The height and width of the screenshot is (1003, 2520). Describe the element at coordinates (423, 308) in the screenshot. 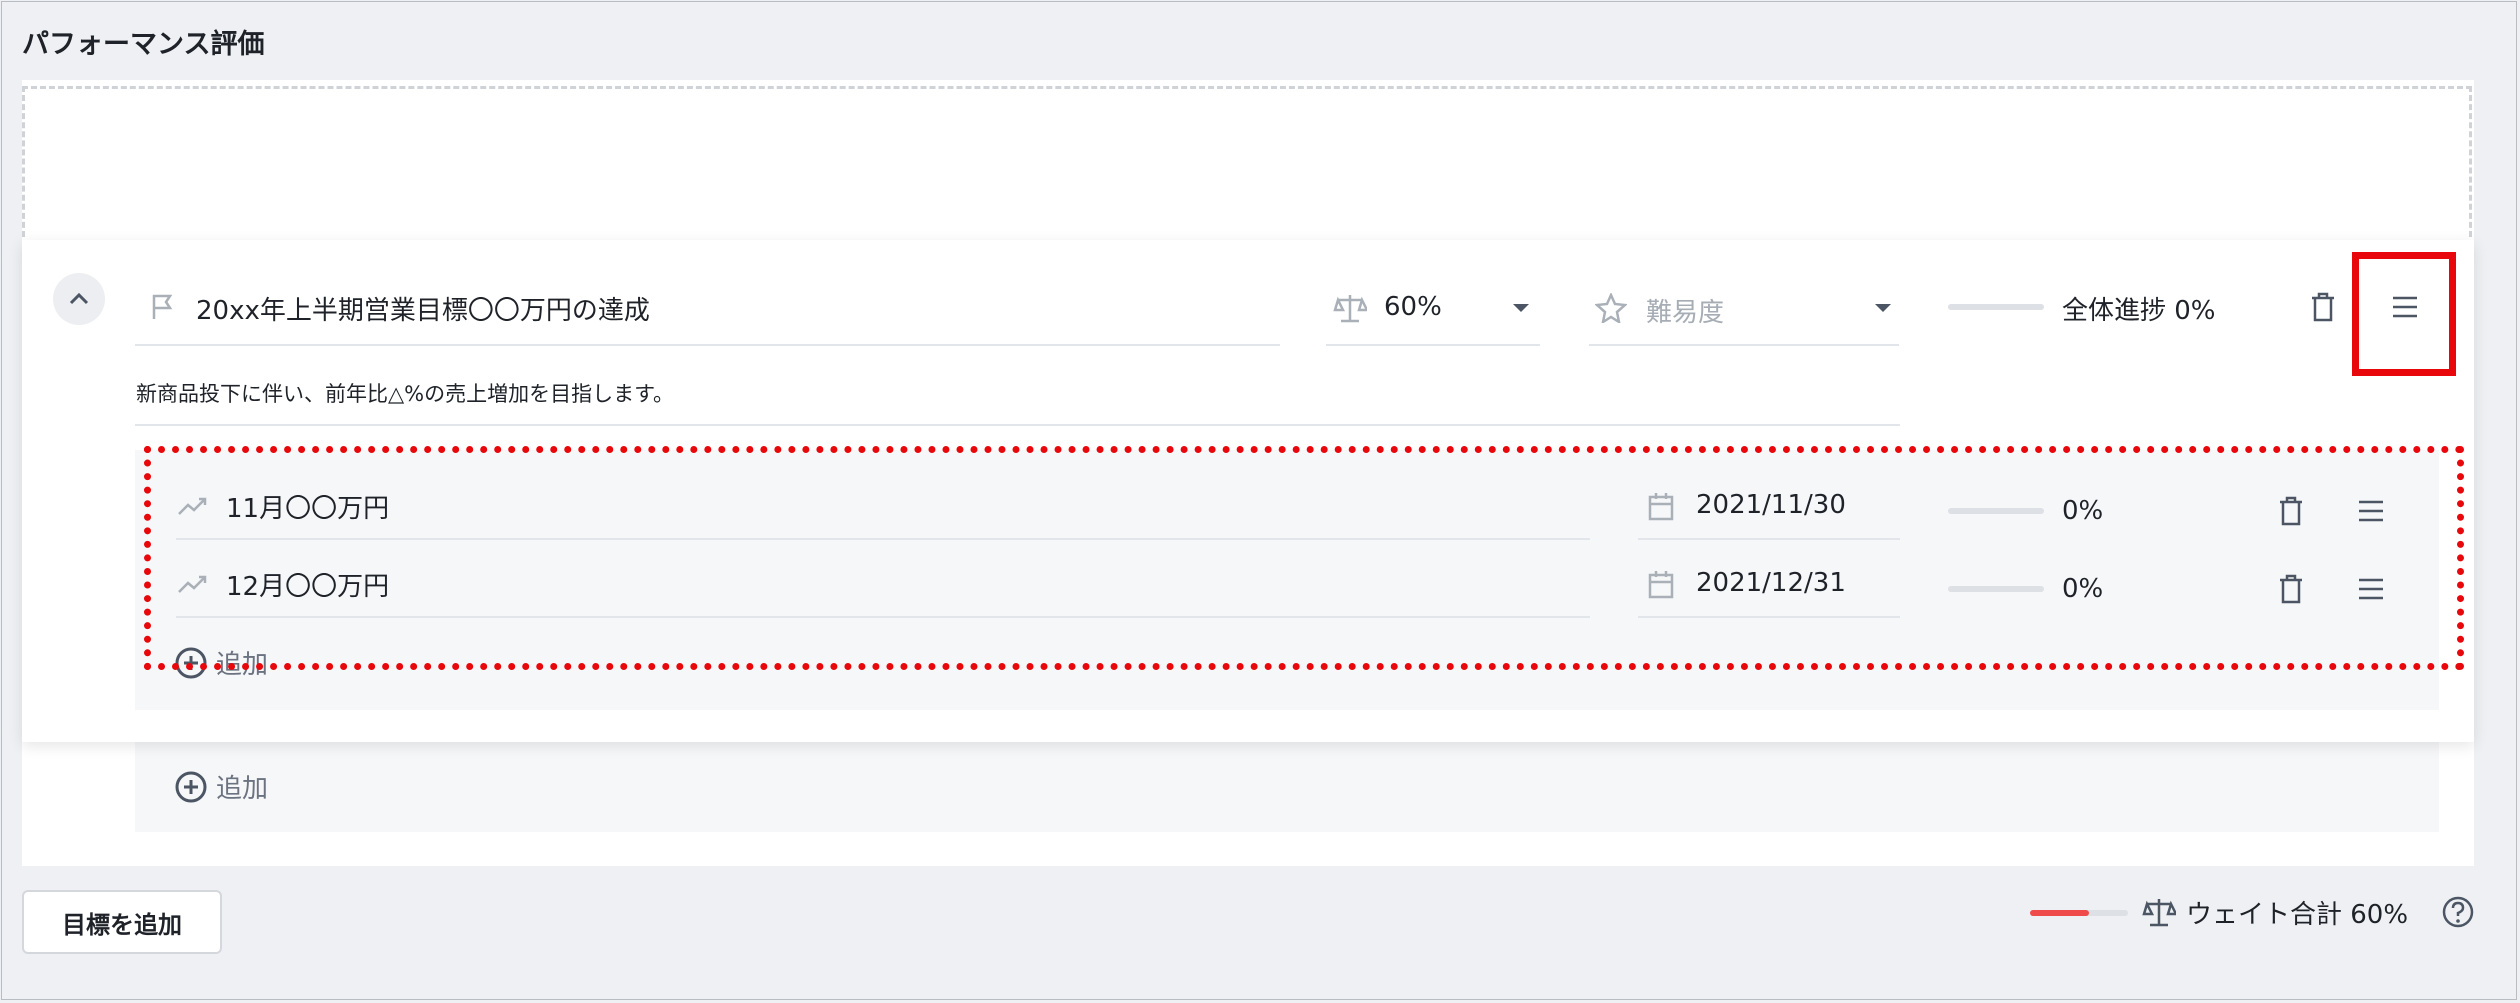

I see `goal-title-input: 20xx年上半期営業目標〇〇万円の達成` at that location.